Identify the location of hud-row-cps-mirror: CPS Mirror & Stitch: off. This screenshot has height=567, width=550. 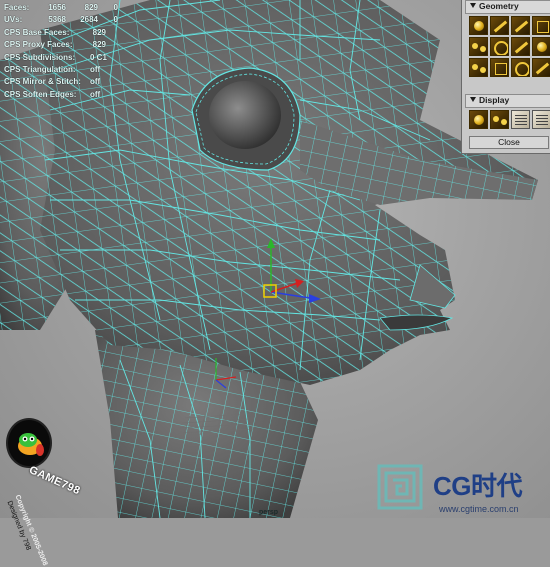
(64, 82).